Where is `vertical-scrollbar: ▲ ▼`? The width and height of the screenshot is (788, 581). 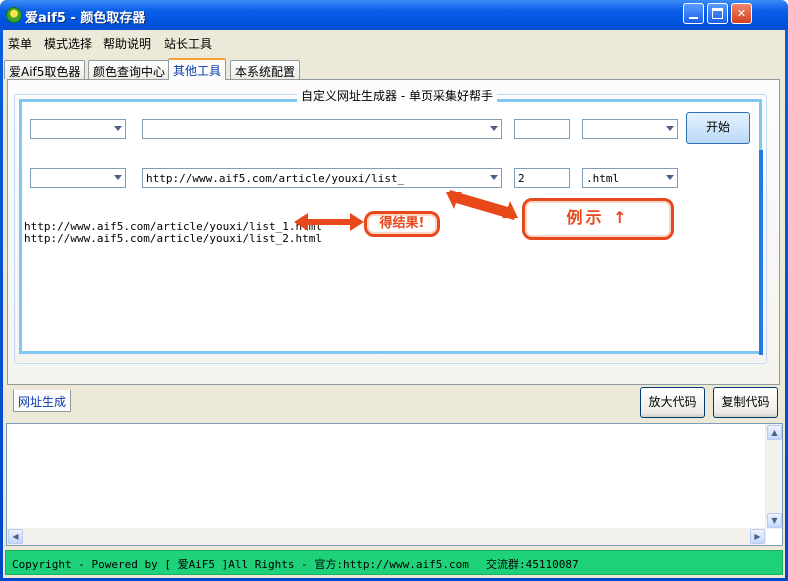 vertical-scrollbar: ▲ ▼ is located at coordinates (773, 476).